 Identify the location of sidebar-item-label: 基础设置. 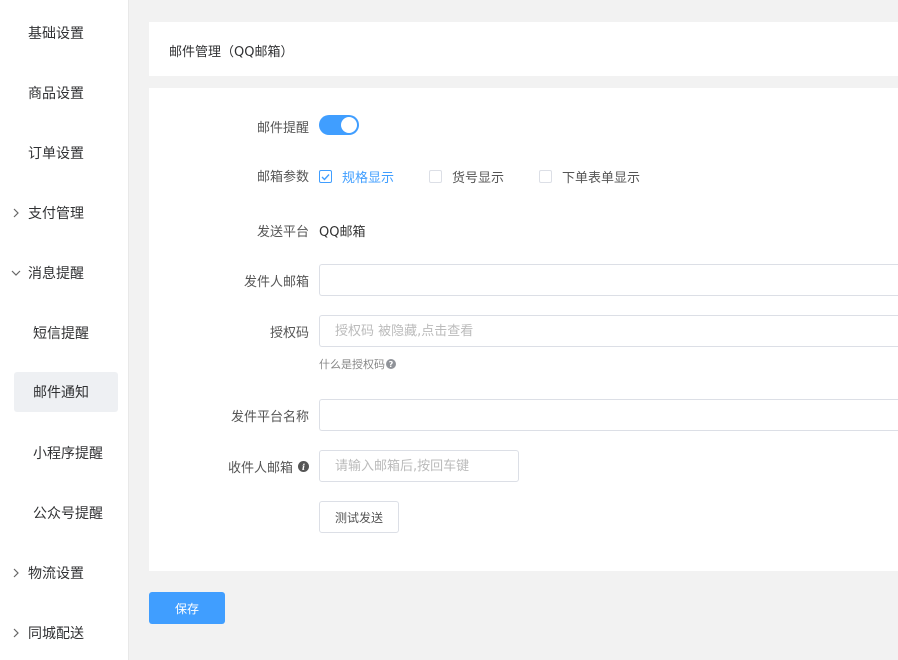
(56, 34).